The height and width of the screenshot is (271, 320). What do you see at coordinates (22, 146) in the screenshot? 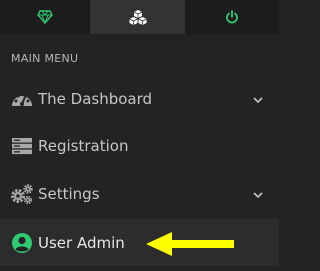
I see `server-icon` at bounding box center [22, 146].